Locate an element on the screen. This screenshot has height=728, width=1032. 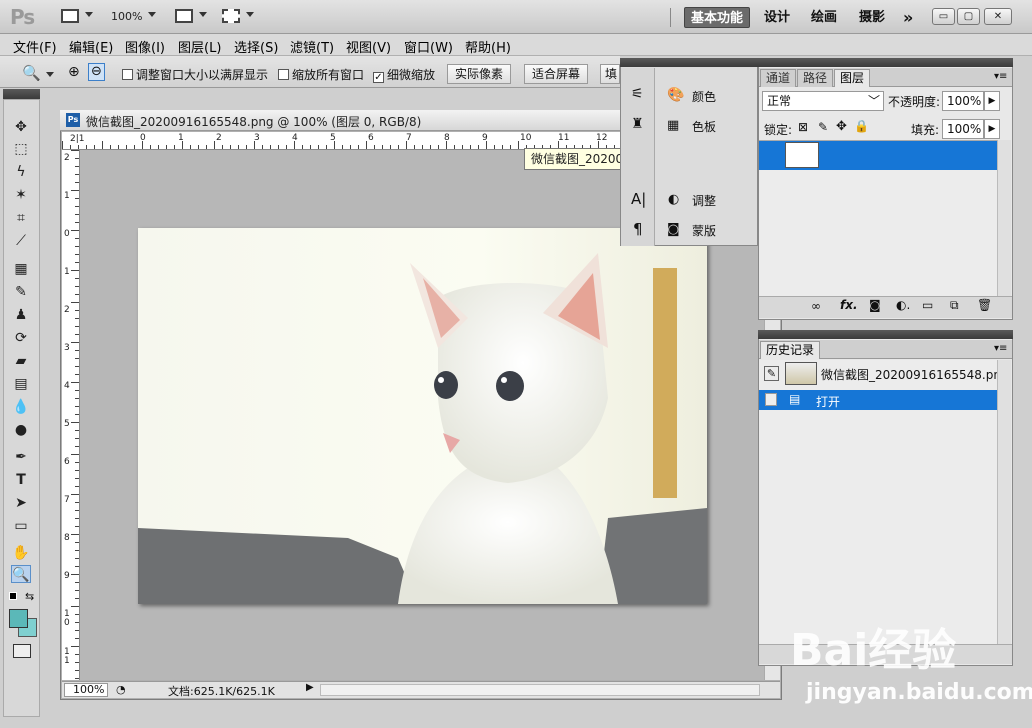
tab-paths: 路径 is located at coordinates (815, 78).